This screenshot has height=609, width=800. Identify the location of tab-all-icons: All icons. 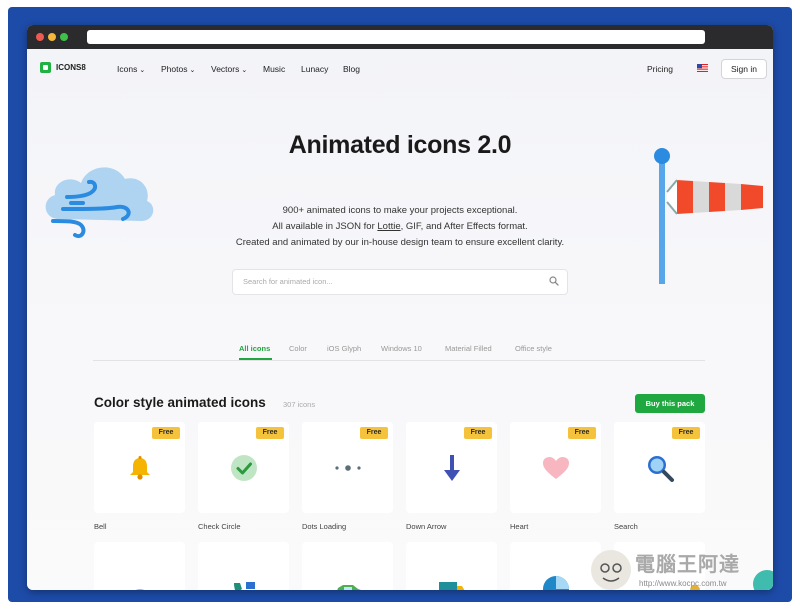
(254, 348).